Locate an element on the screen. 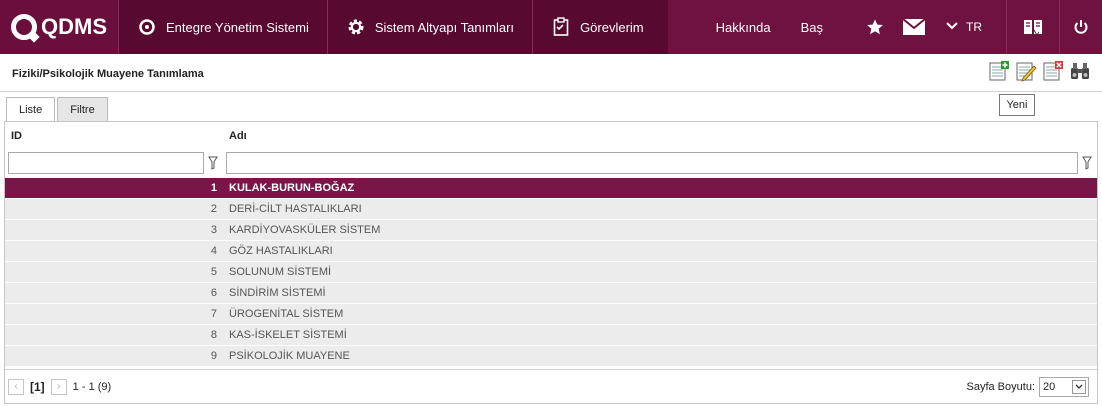  cell-name: KAS-İSKELET SİSTEMİ is located at coordinates (288, 335).